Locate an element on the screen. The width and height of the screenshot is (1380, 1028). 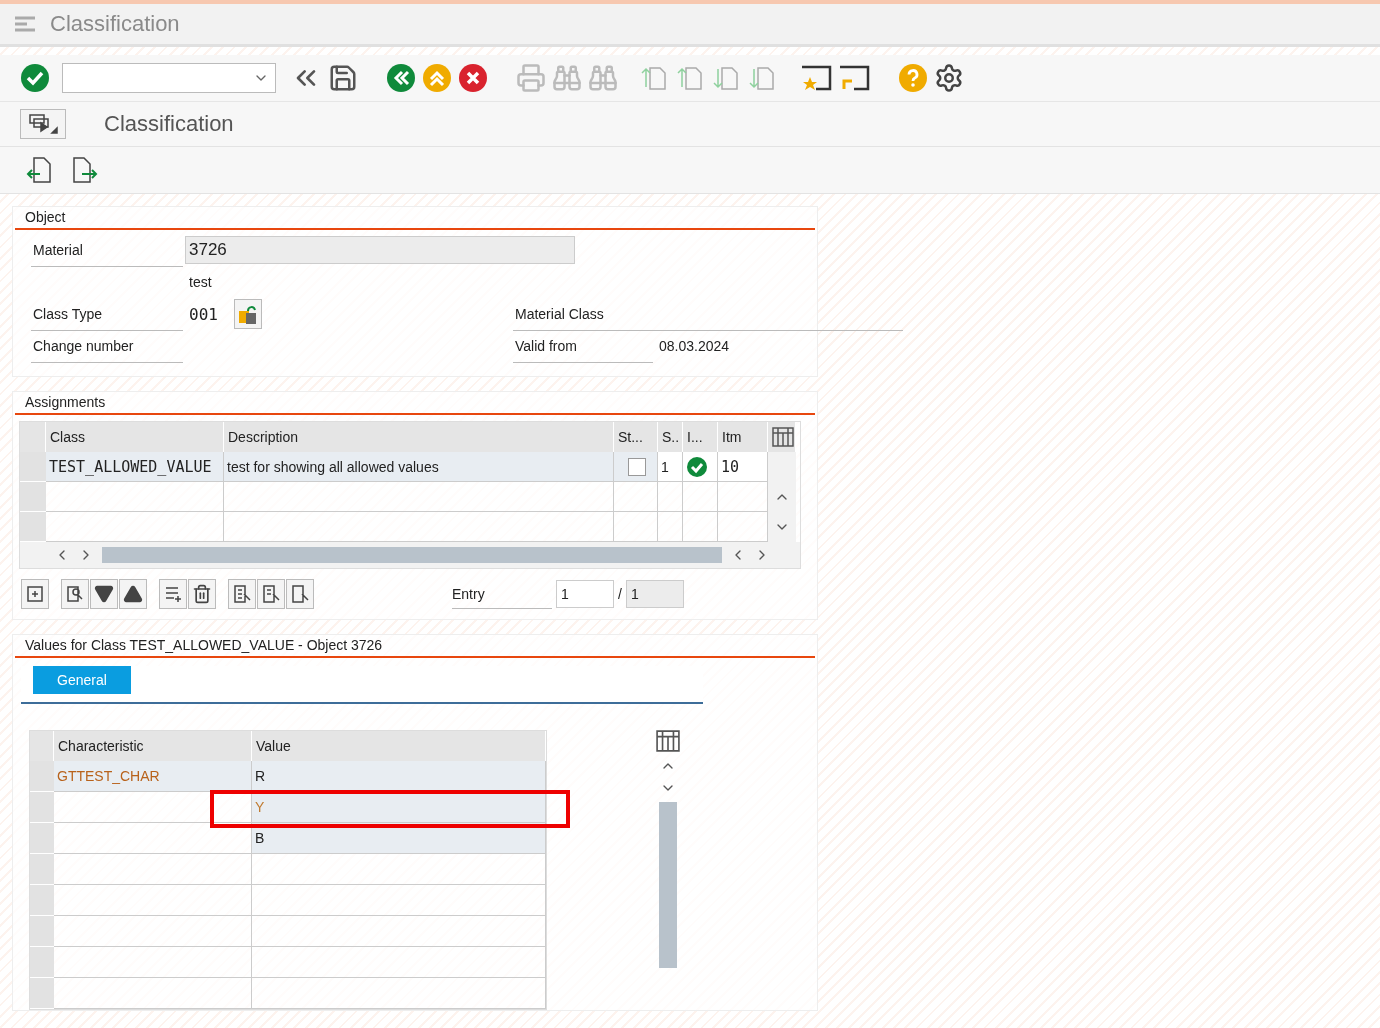
previous-document-icon is located at coordinates (39, 170).